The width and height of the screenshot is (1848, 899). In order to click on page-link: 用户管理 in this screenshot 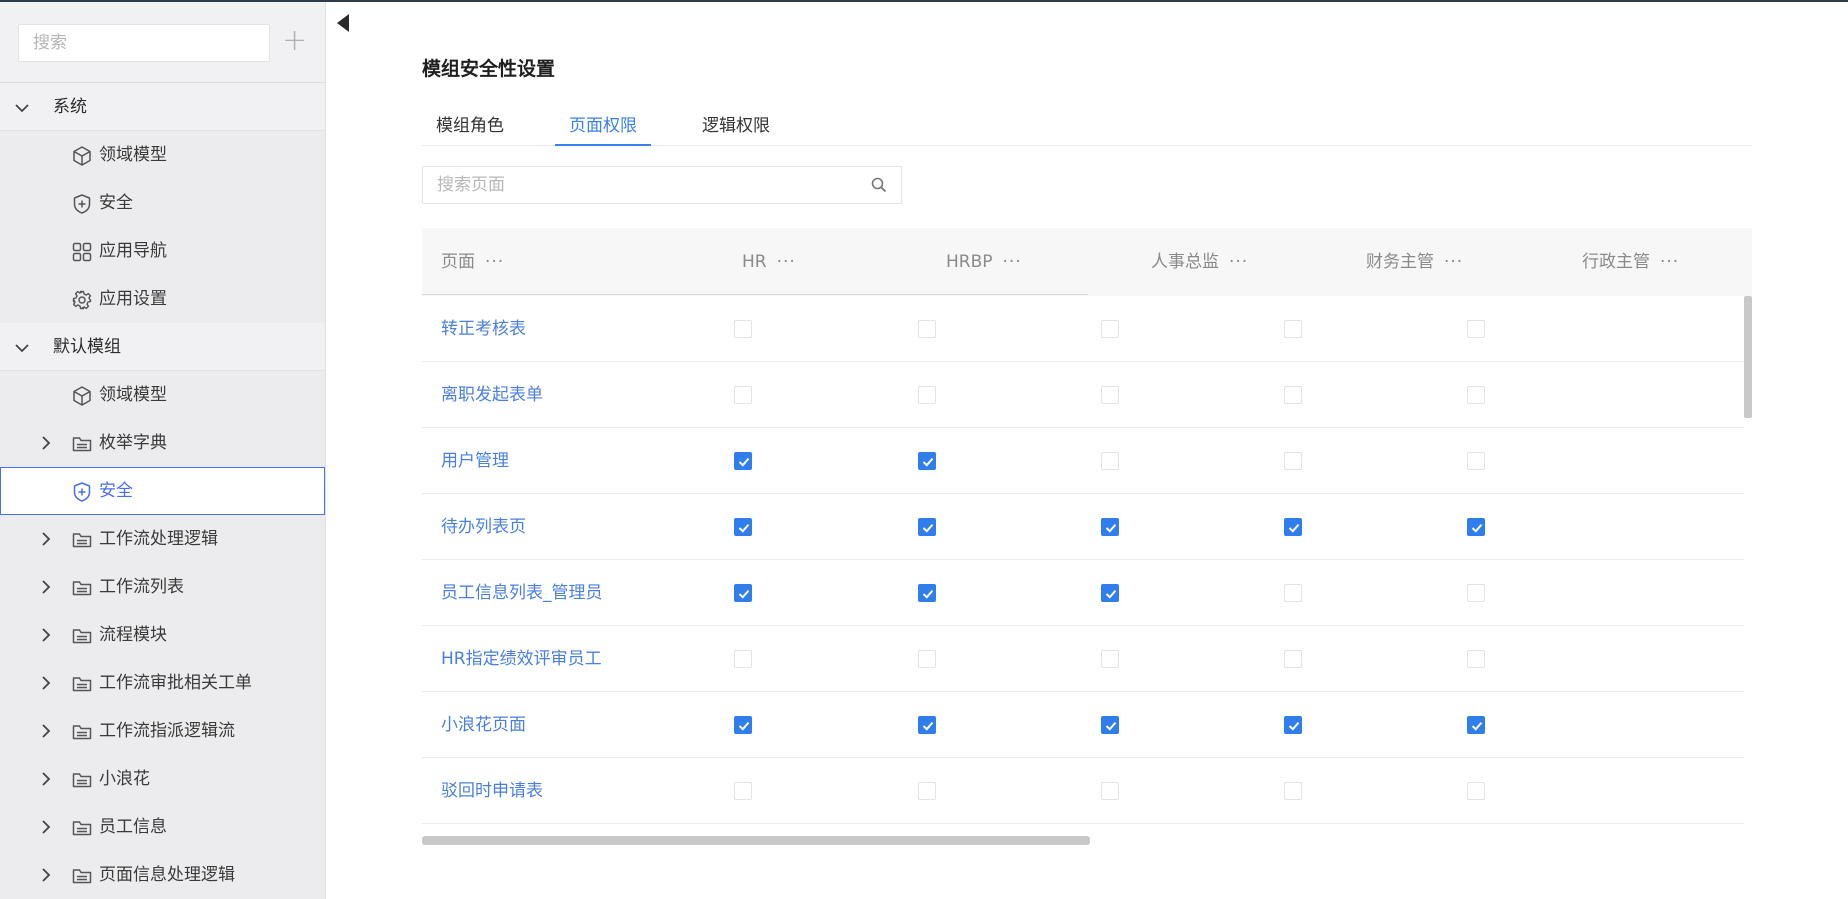, I will do `click(475, 461)`.